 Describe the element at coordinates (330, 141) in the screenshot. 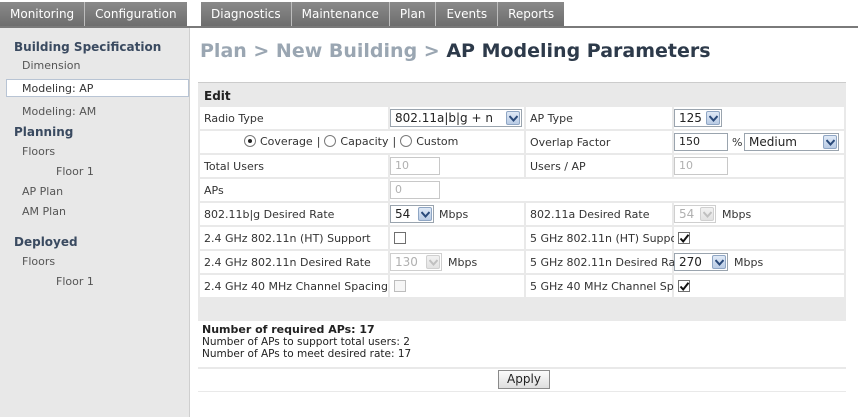

I see `radio-capacity` at that location.